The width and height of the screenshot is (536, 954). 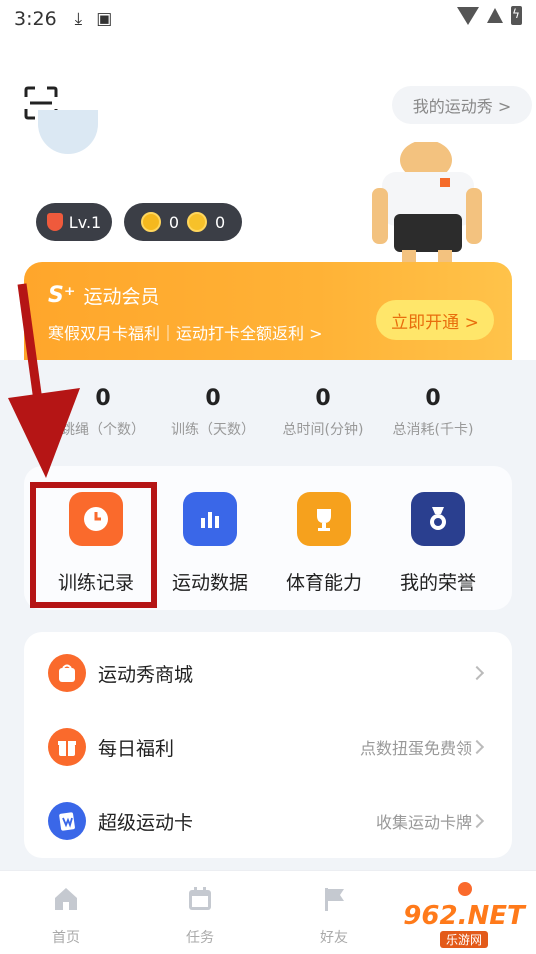 I want to click on tab-label: 好友, so click(x=334, y=938).